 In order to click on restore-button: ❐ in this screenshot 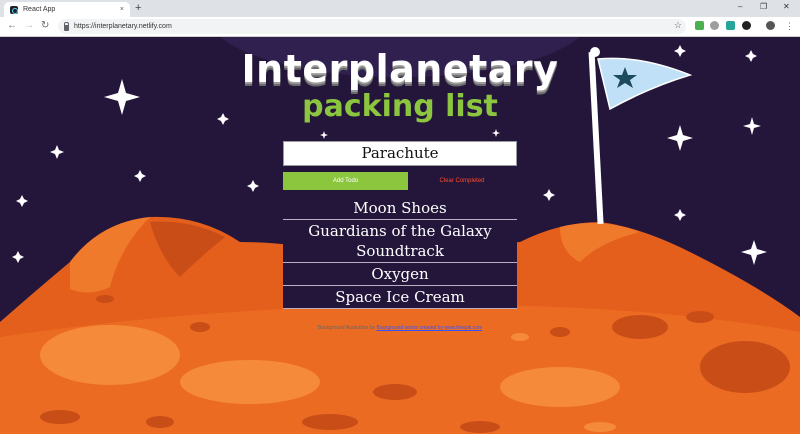, I will do `click(763, 6)`.